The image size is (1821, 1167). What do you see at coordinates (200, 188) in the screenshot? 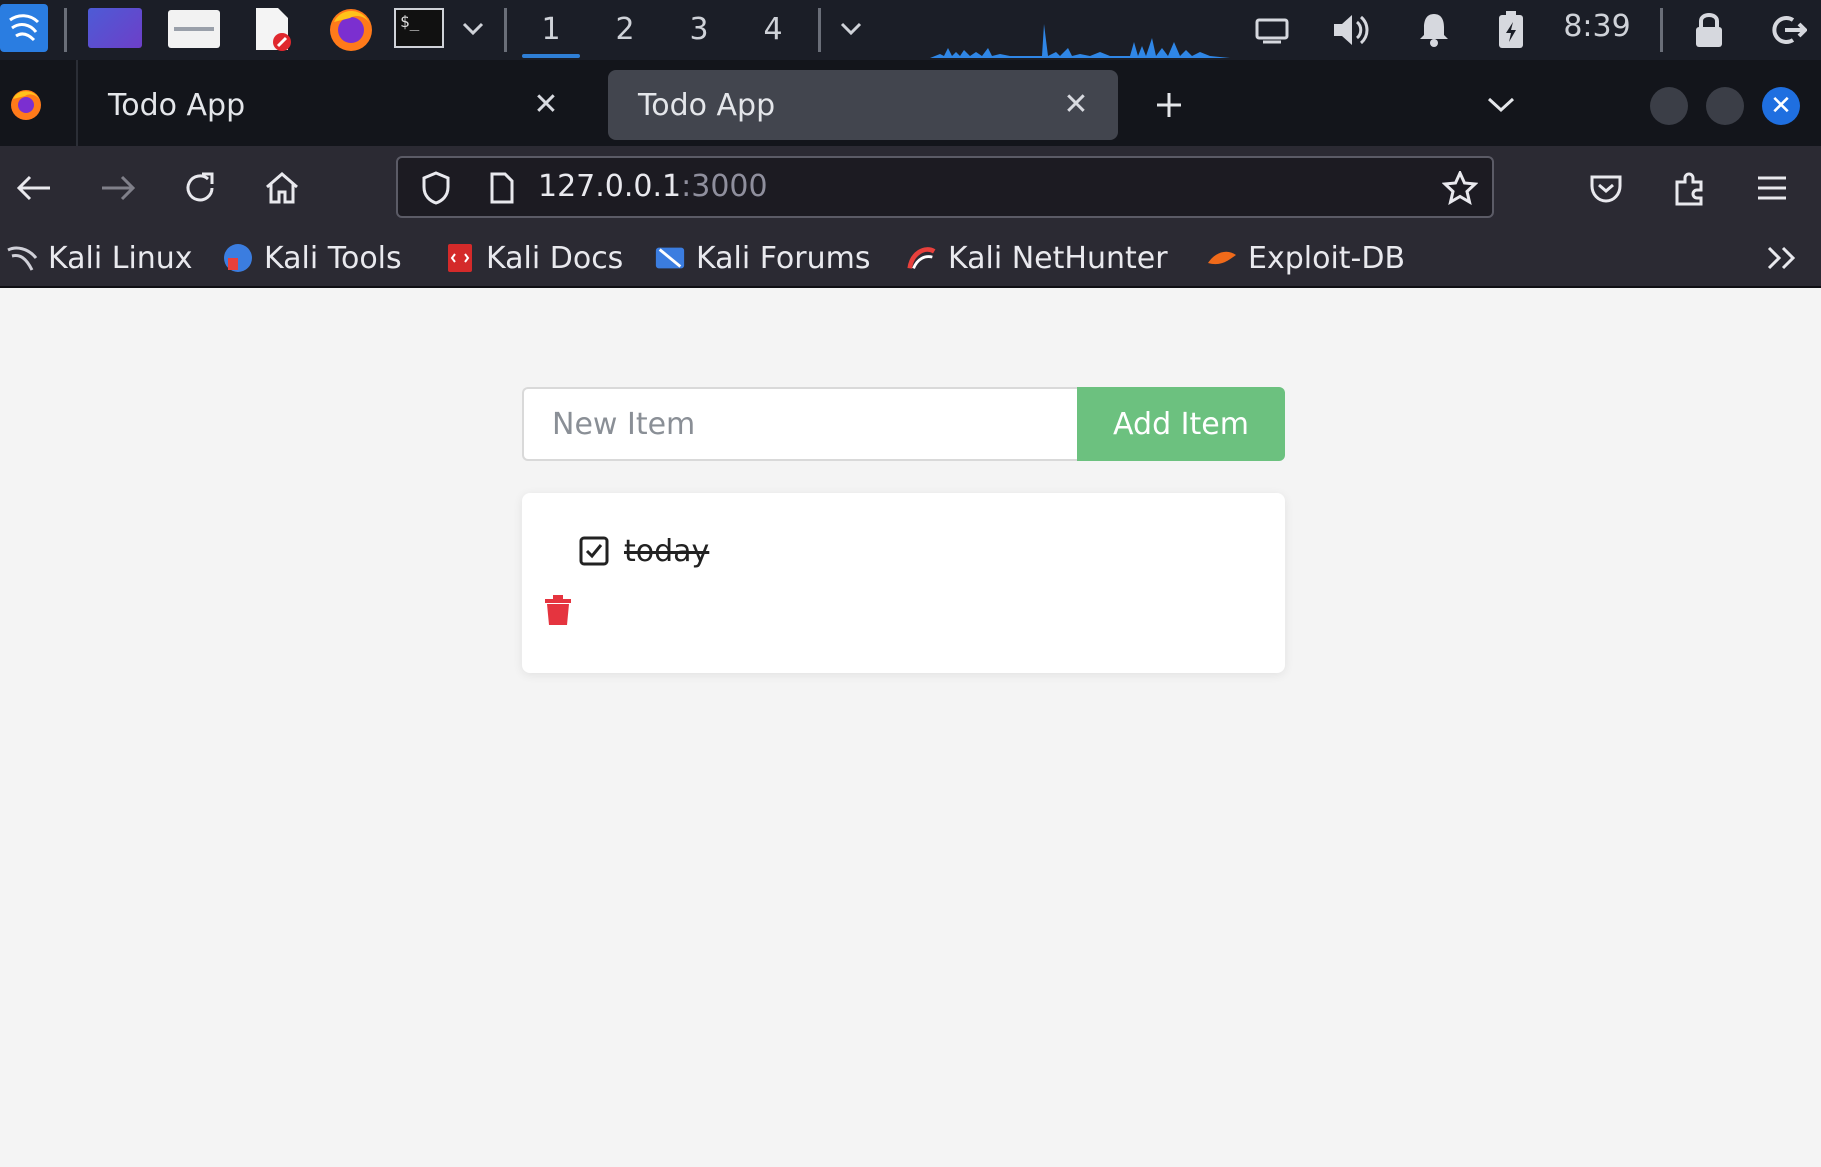
I see `reload-icon` at bounding box center [200, 188].